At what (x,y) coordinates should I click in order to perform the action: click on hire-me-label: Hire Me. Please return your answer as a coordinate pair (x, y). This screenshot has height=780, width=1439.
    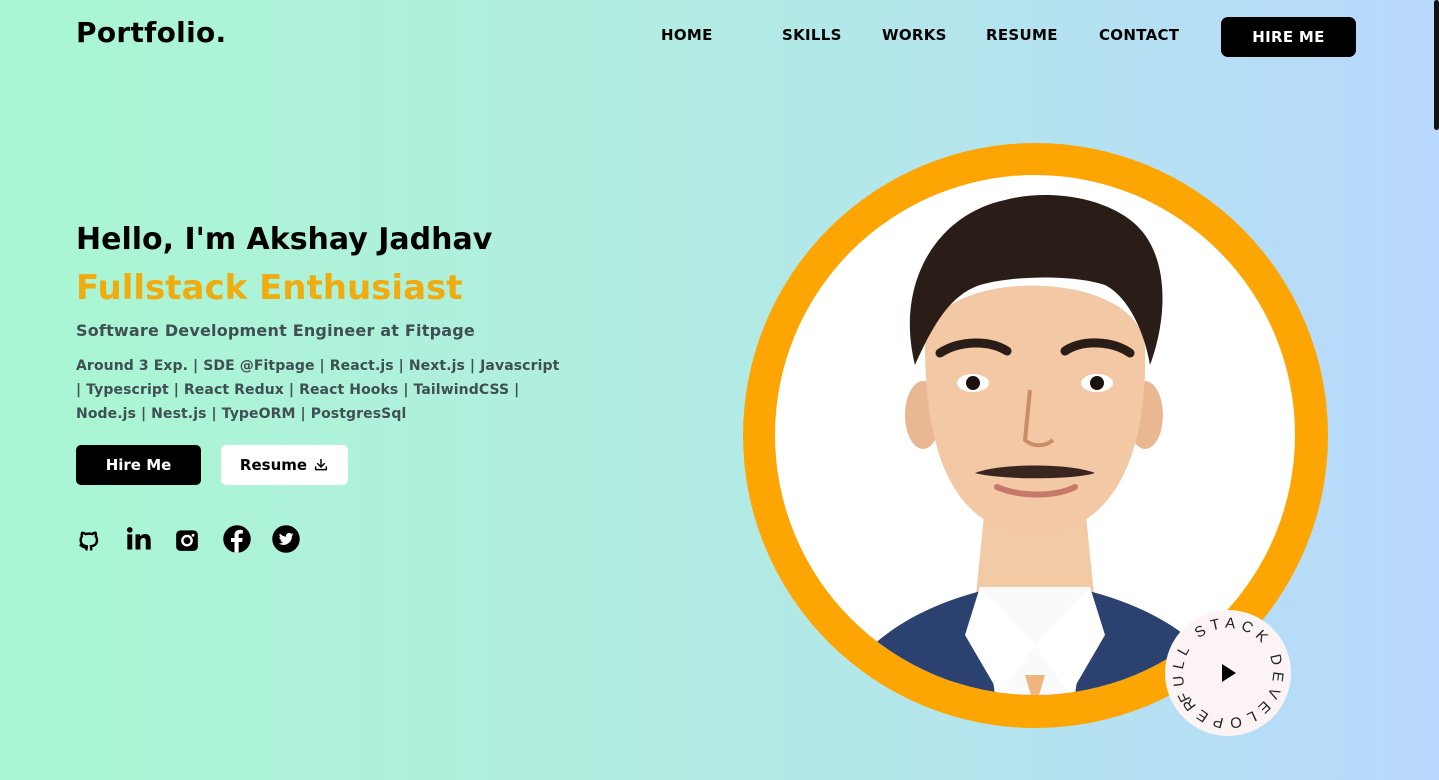
    Looking at the image, I should click on (138, 465).